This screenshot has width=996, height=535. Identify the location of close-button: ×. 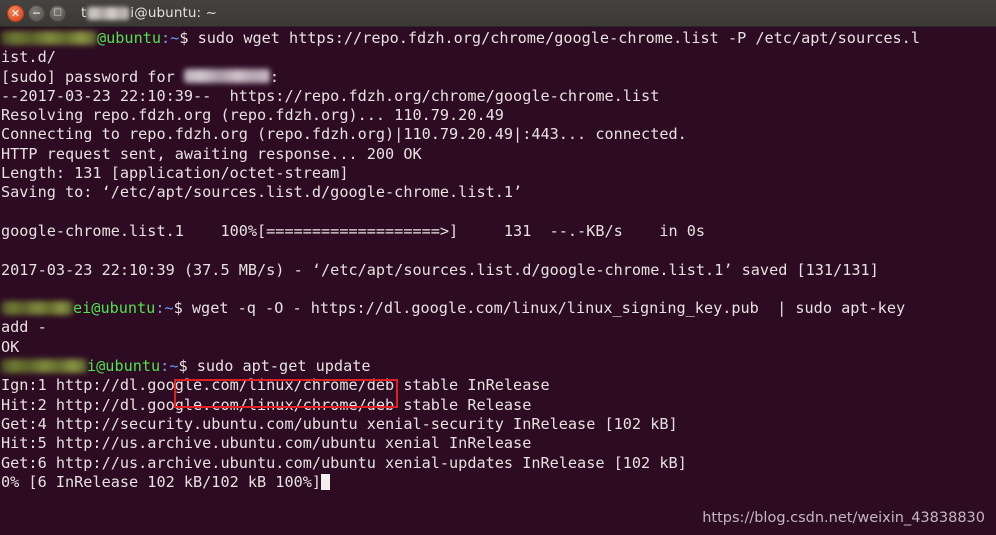
(15, 13).